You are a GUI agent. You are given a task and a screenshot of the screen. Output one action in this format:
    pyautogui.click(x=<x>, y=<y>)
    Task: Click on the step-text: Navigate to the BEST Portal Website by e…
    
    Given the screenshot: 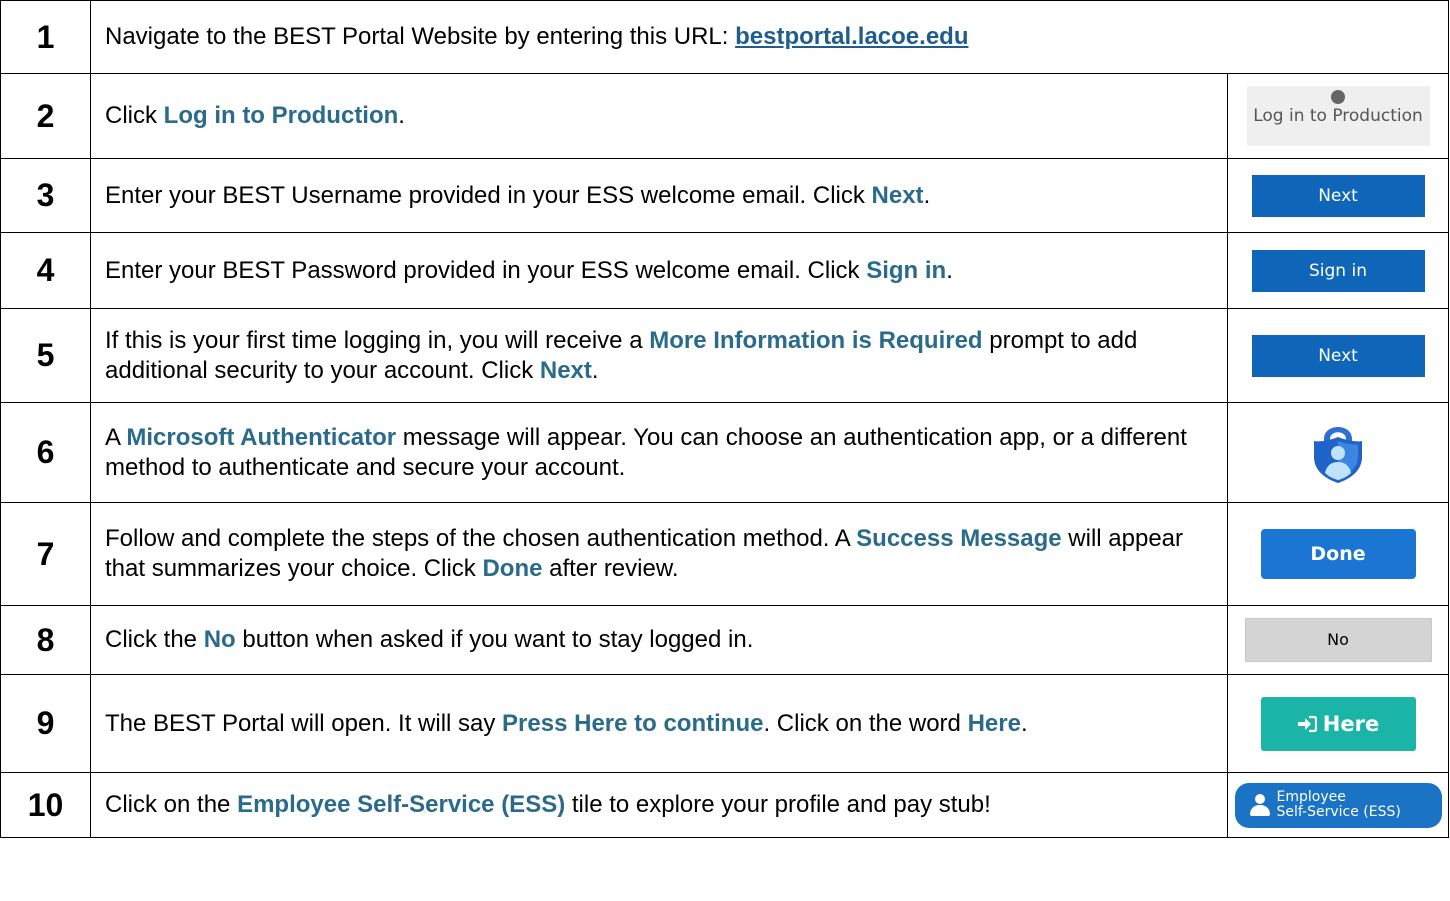 What is the action you would take?
    pyautogui.click(x=769, y=37)
    